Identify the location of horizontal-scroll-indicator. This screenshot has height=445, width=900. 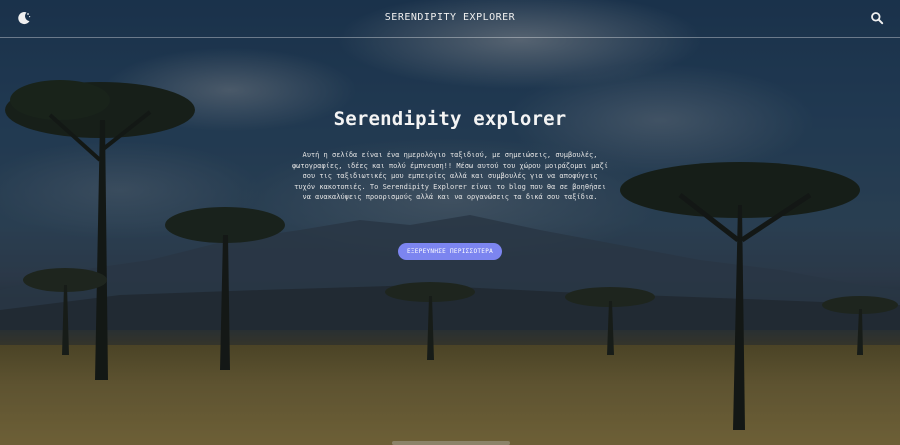
(451, 443).